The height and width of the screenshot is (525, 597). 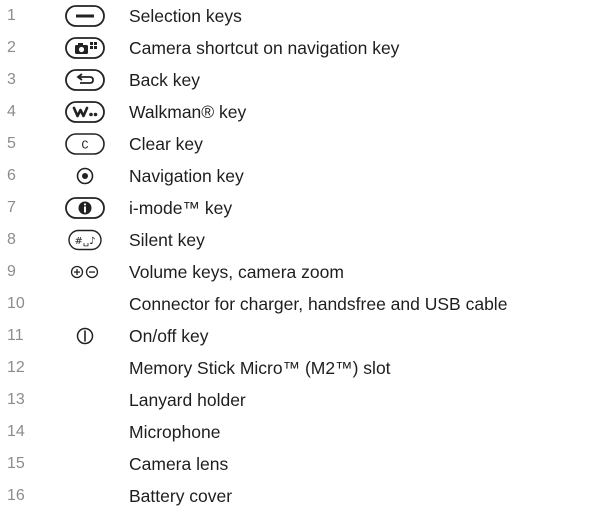 What do you see at coordinates (11, 239) in the screenshot?
I see `item-number: 8` at bounding box center [11, 239].